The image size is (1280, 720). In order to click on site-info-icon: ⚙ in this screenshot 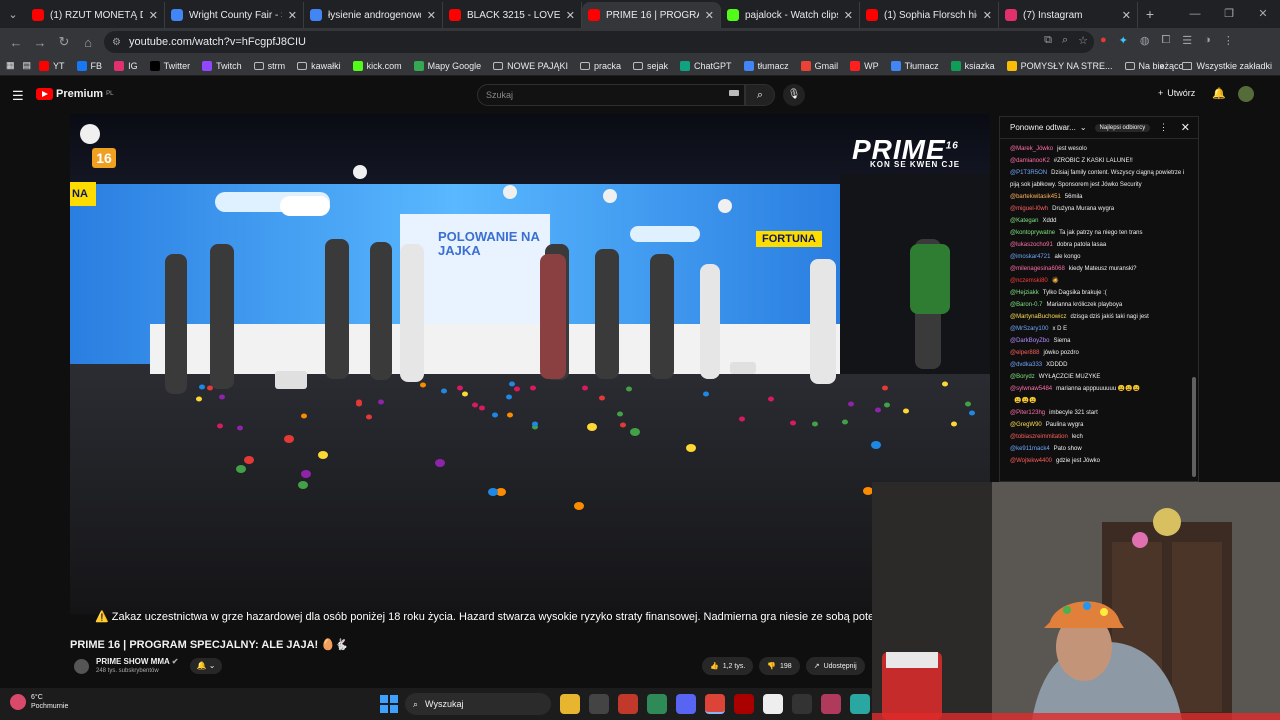, I will do `click(116, 42)`.